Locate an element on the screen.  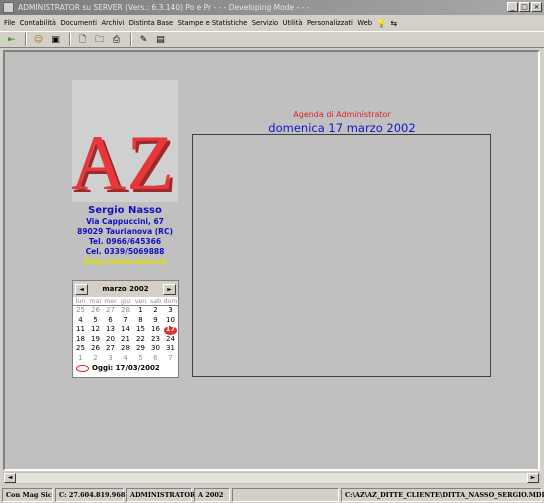
menu-contabilita: Contabilità is located at coordinates (38, 23).